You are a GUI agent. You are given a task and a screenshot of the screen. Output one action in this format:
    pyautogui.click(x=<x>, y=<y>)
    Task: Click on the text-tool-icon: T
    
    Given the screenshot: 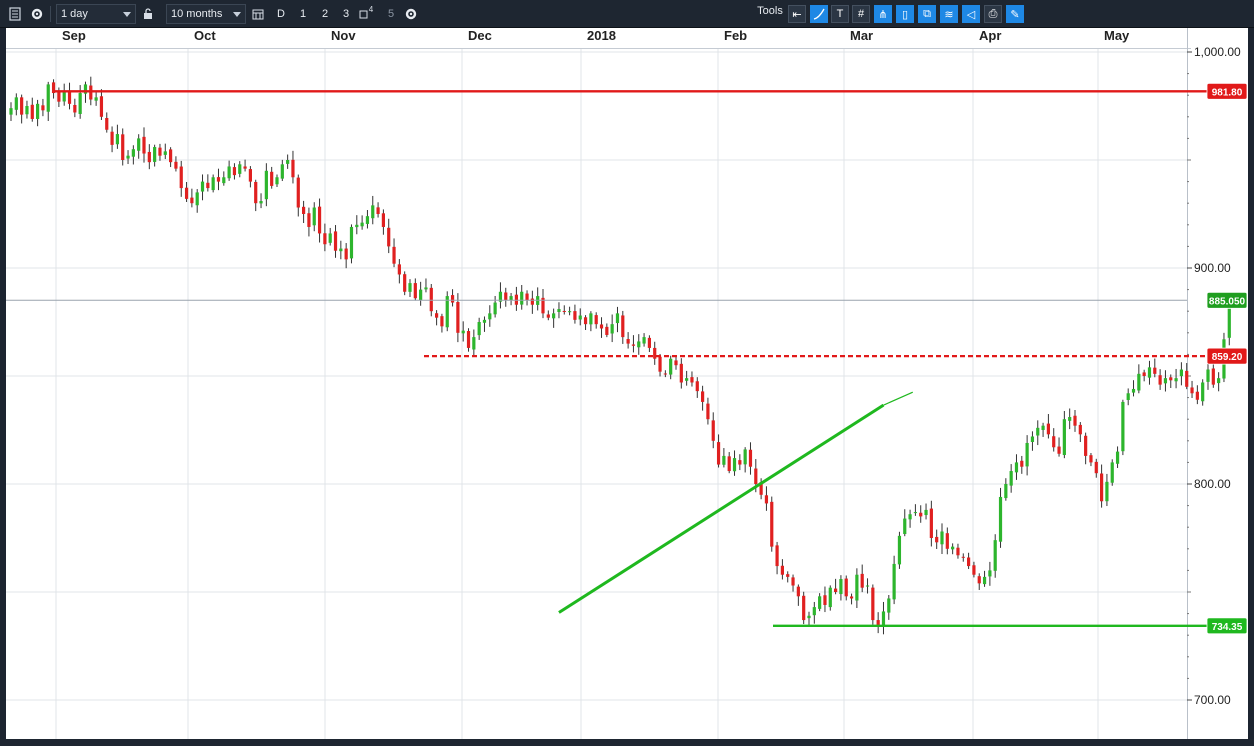 What is the action you would take?
    pyautogui.click(x=840, y=14)
    